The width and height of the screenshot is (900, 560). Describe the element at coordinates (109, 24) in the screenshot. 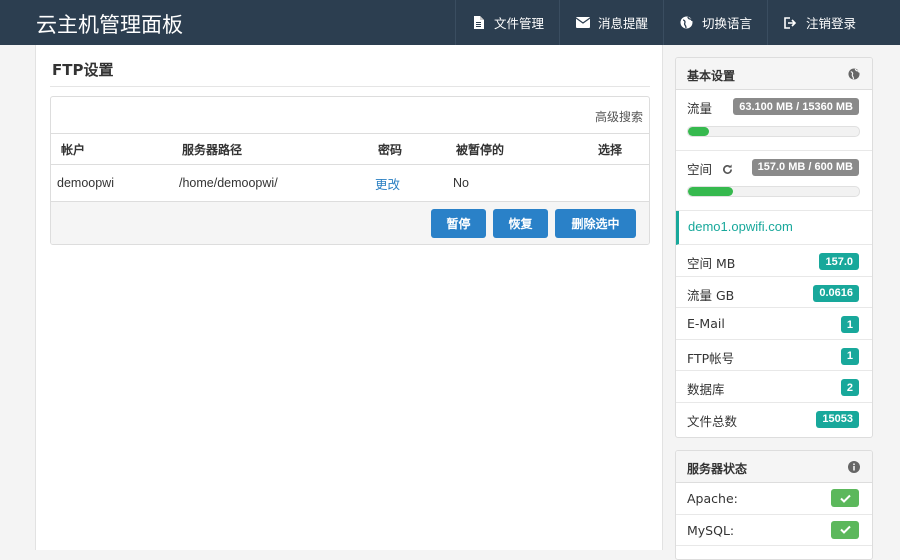

I see `brand-title: 云主机管理面板` at that location.